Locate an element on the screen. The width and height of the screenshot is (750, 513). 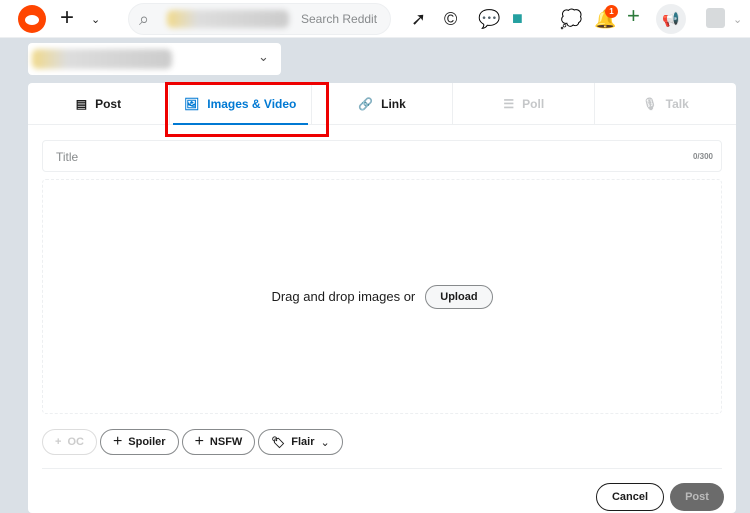
user-menu-chevron-icon: ⌄ is located at coordinates (737, 20).